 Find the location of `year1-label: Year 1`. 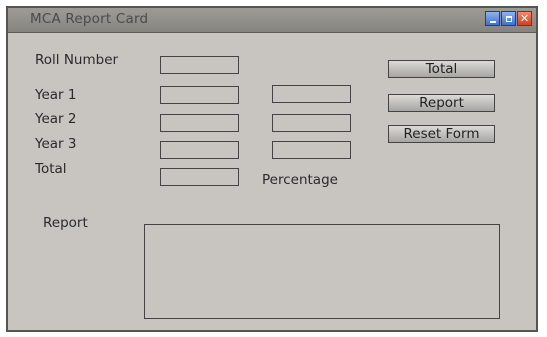

year1-label: Year 1 is located at coordinates (56, 95).